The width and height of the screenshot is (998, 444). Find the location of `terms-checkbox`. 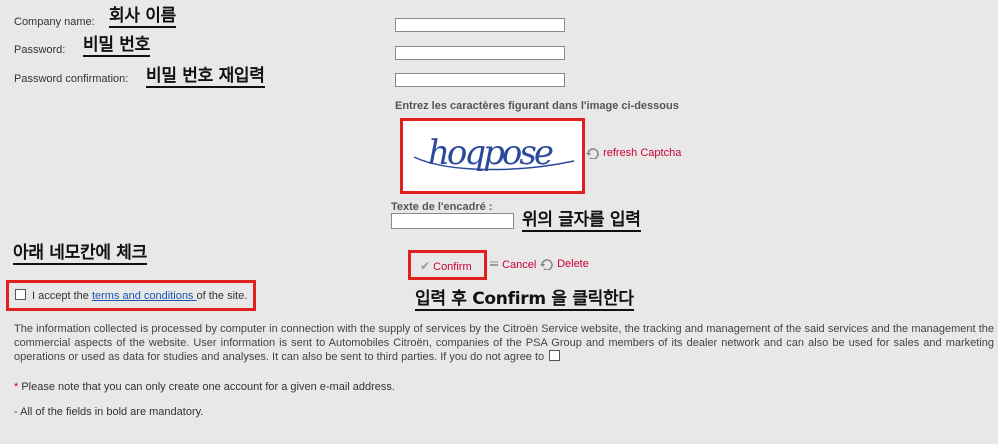

terms-checkbox is located at coordinates (20, 294).